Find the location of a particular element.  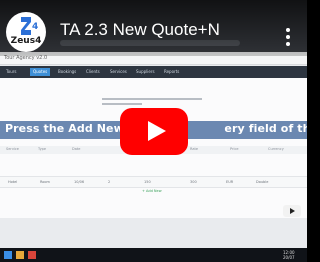

column-header: Currency is located at coordinates (276, 149).